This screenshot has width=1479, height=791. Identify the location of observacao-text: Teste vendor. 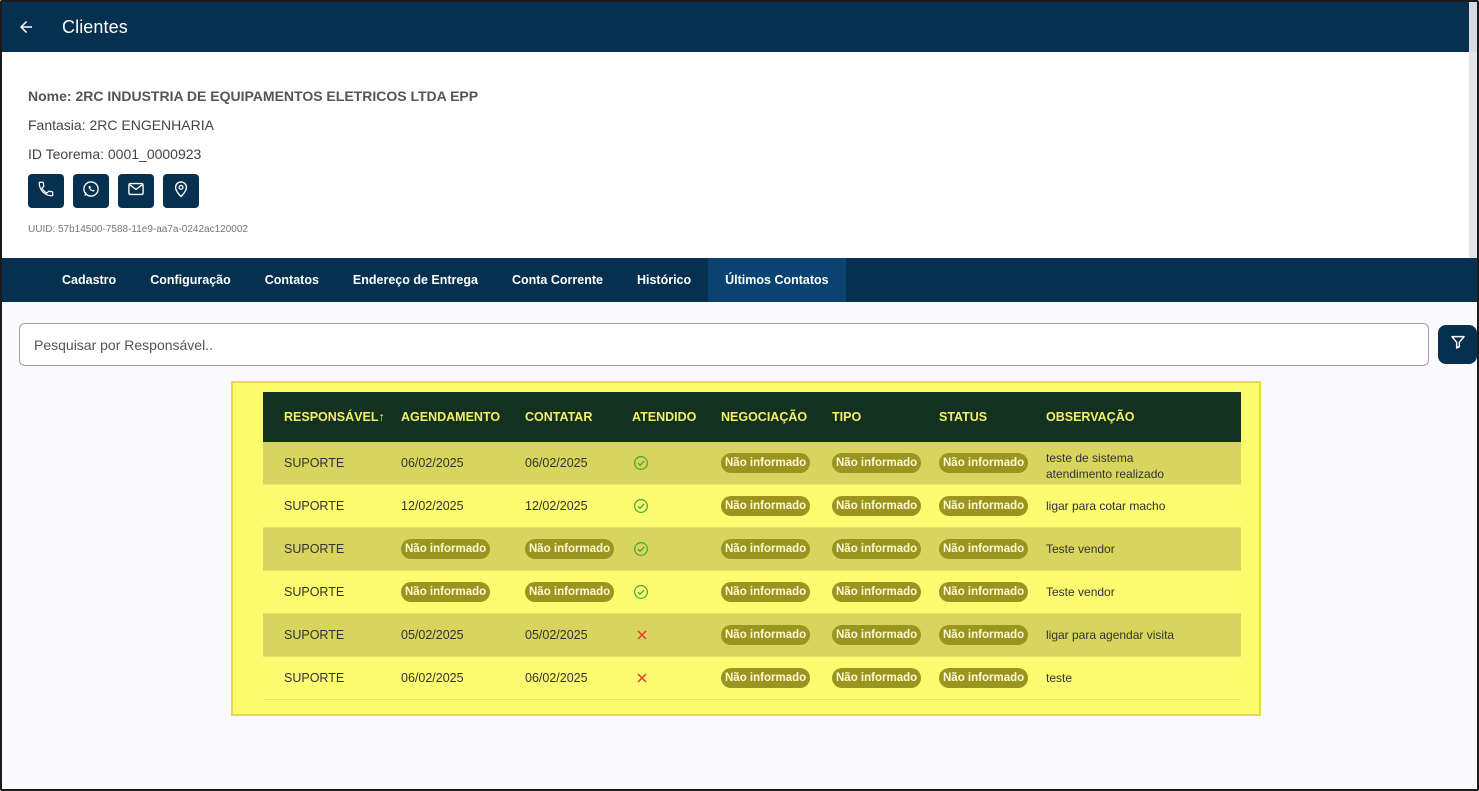
(1080, 549).